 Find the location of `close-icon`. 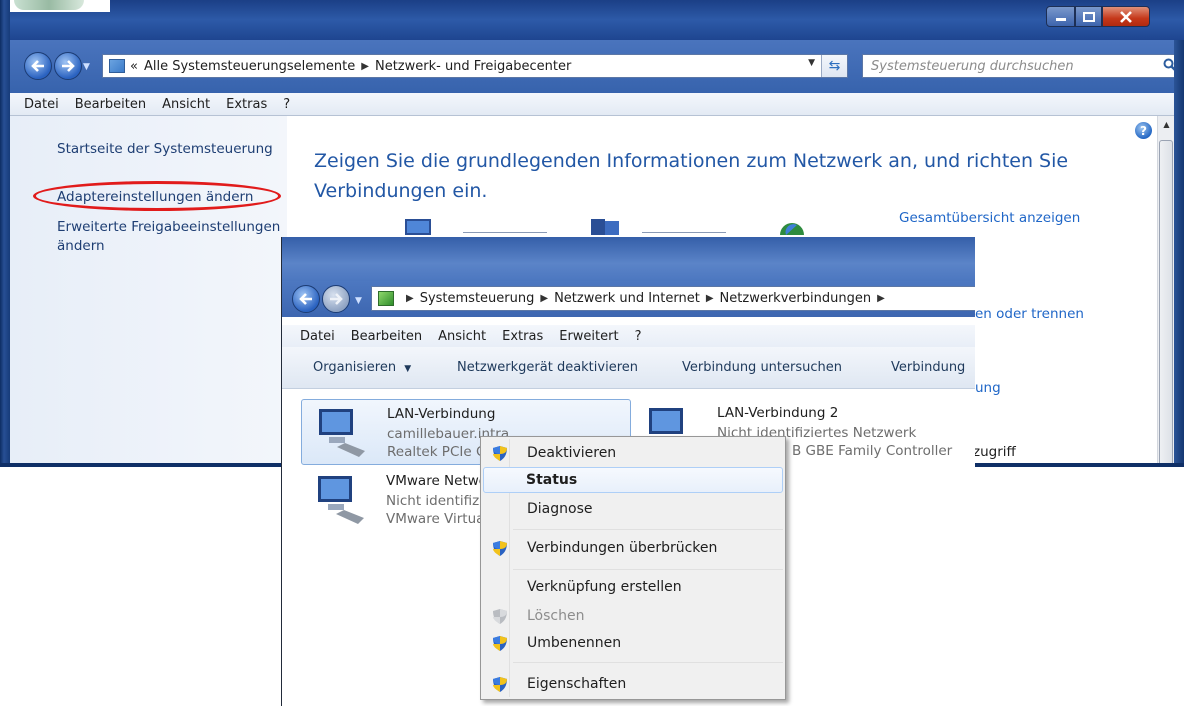

close-icon is located at coordinates (1126, 16).